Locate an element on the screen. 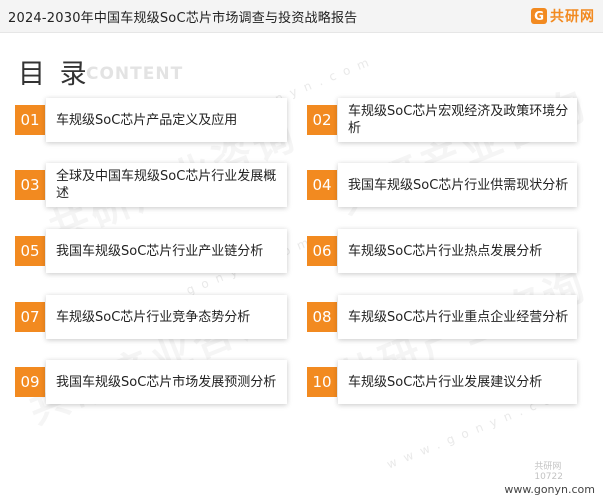 The width and height of the screenshot is (603, 500). toc-number: 07 is located at coordinates (30, 317).